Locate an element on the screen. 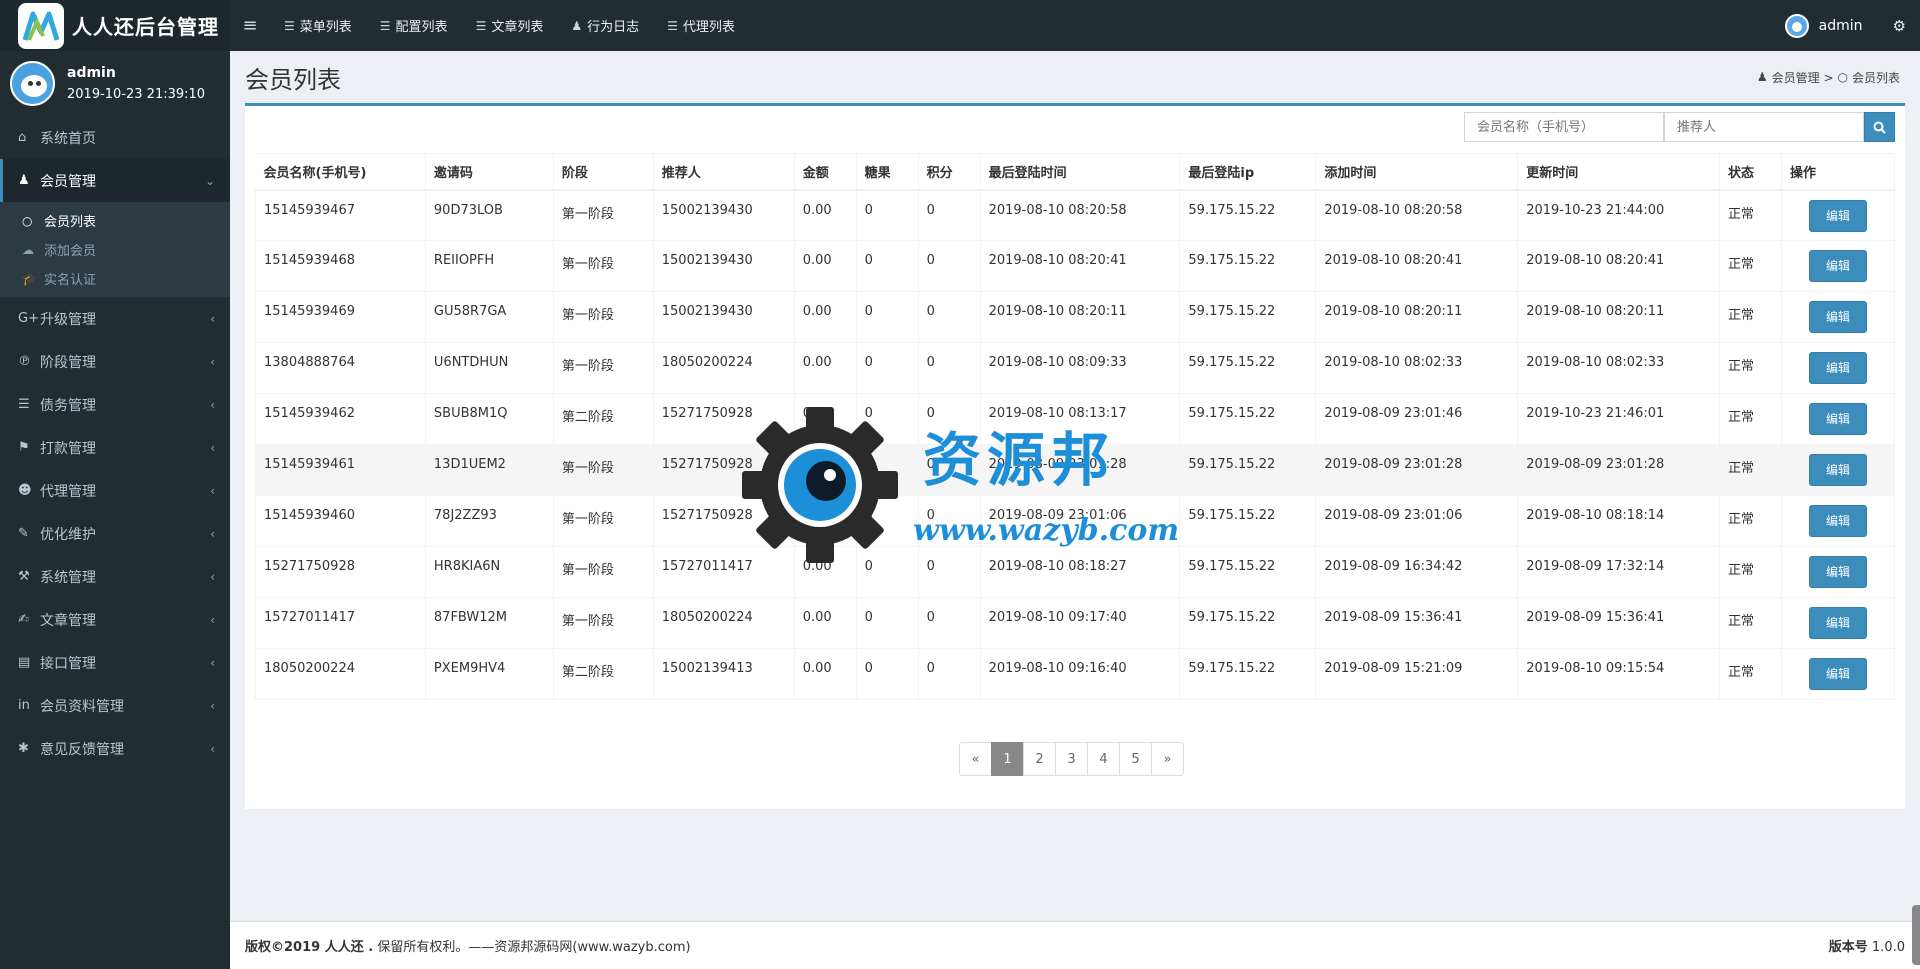  sidebar-item-member-profile: in 会员资料管理 ‹ is located at coordinates (115, 705).